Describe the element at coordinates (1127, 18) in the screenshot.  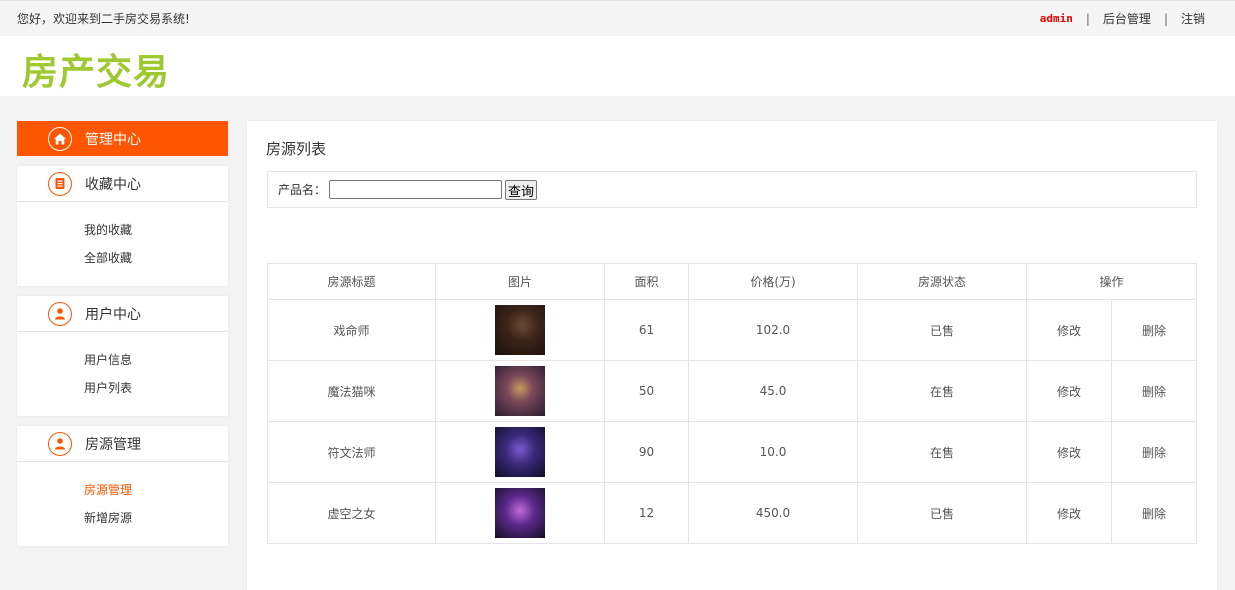
I see `admin-link: 后台管理` at that location.